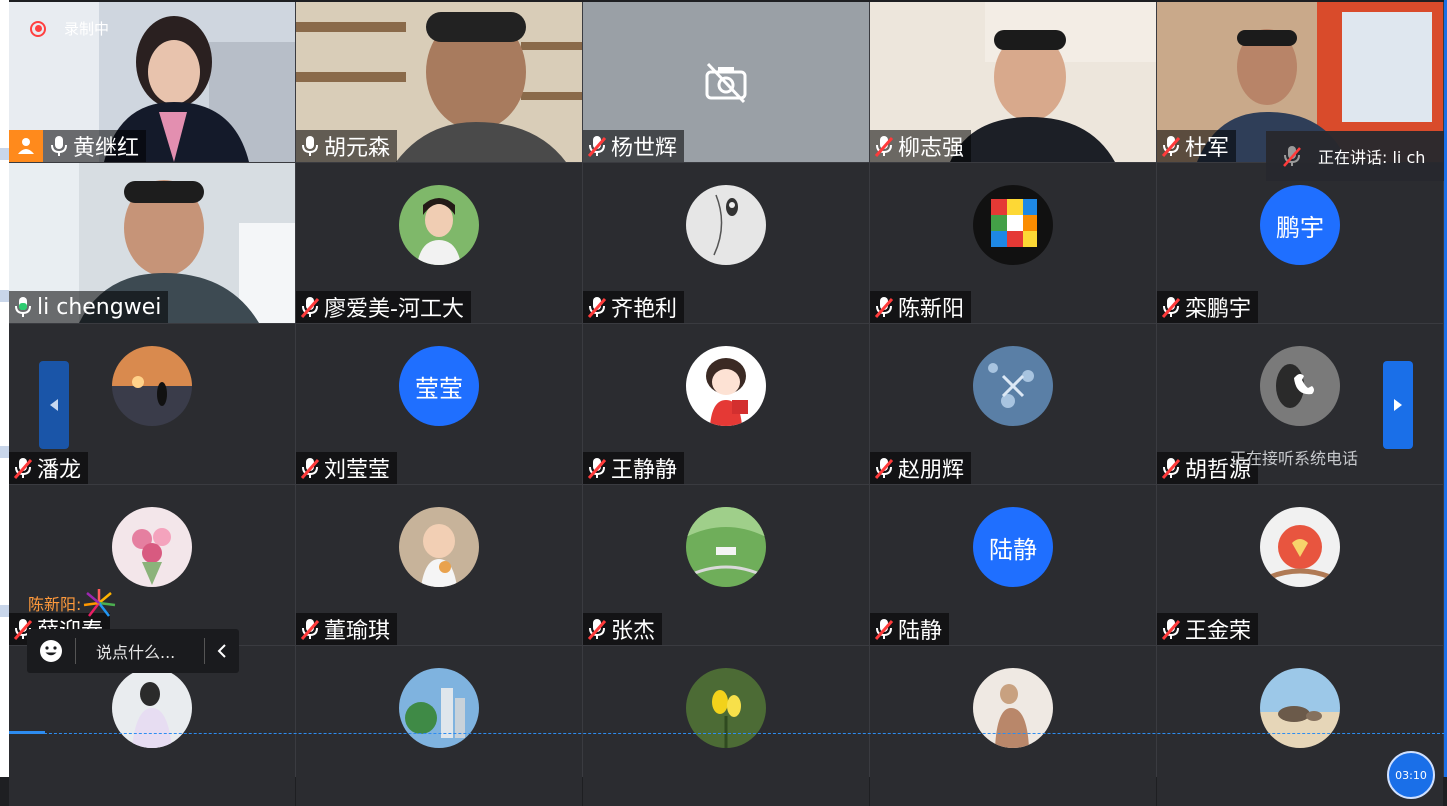 This screenshot has height=806, width=1447. I want to click on participant-name: 潘龙, so click(59, 470).